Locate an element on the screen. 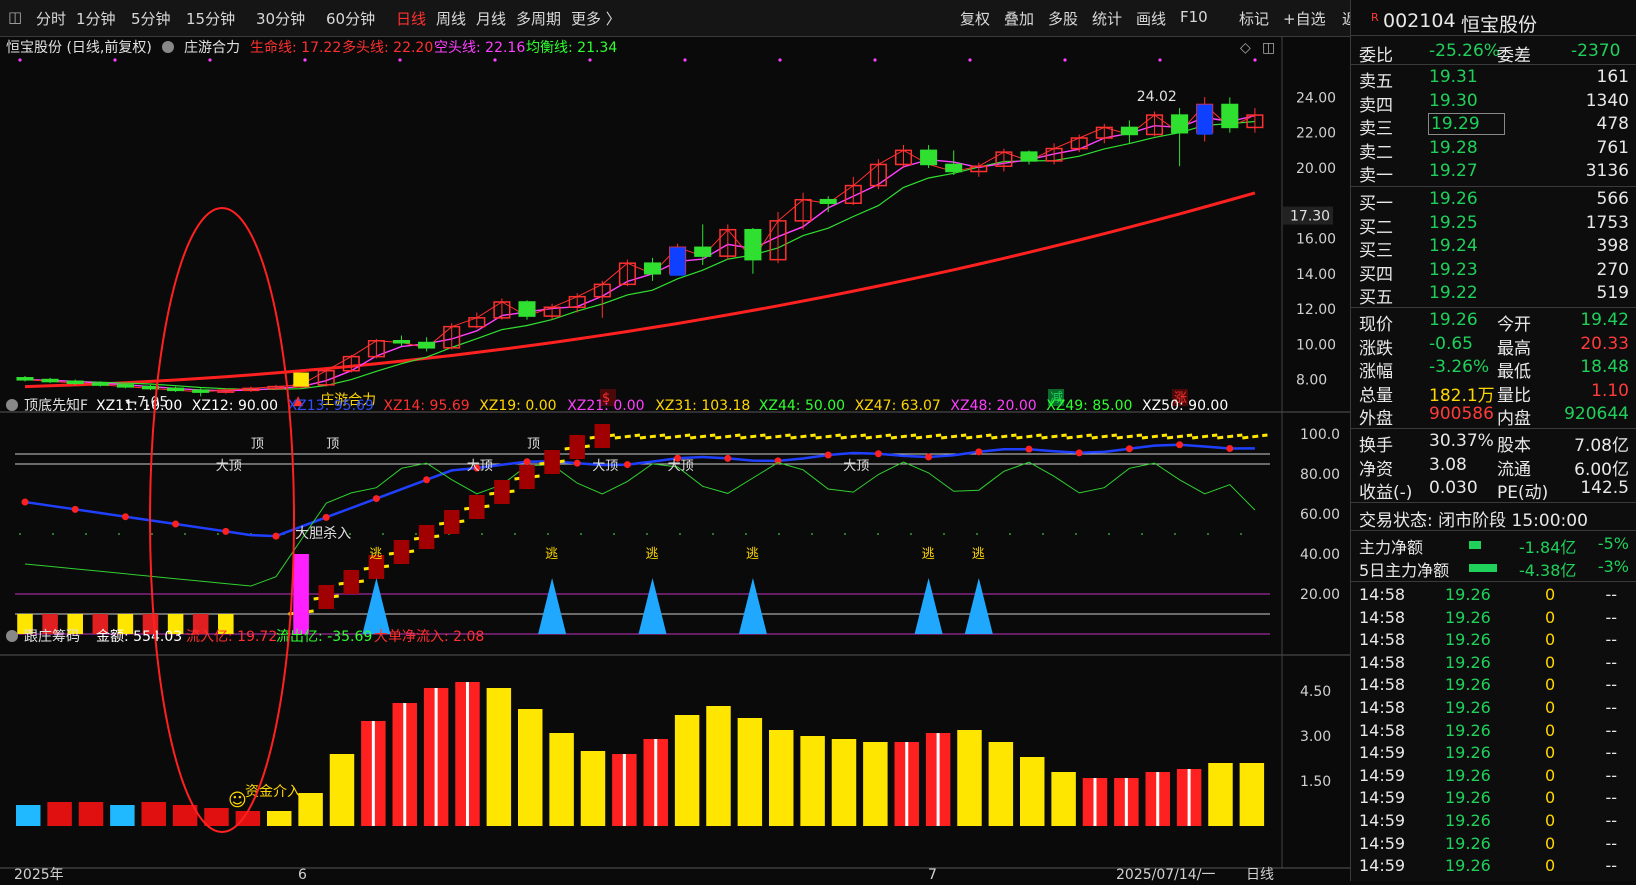 The image size is (1636, 885). panel-toggle-icon: ◫ is located at coordinates (15, 17).